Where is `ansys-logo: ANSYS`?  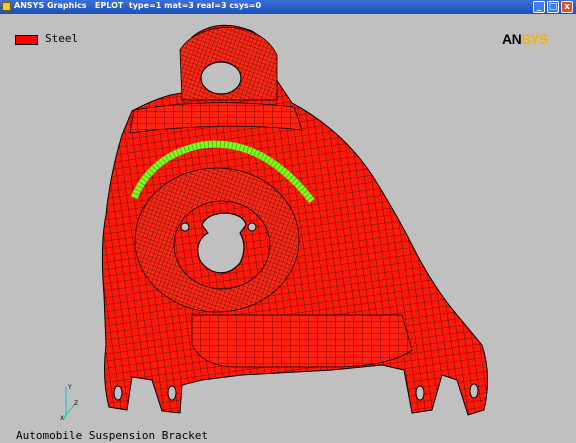
ansys-logo: ANSYS is located at coordinates (525, 39).